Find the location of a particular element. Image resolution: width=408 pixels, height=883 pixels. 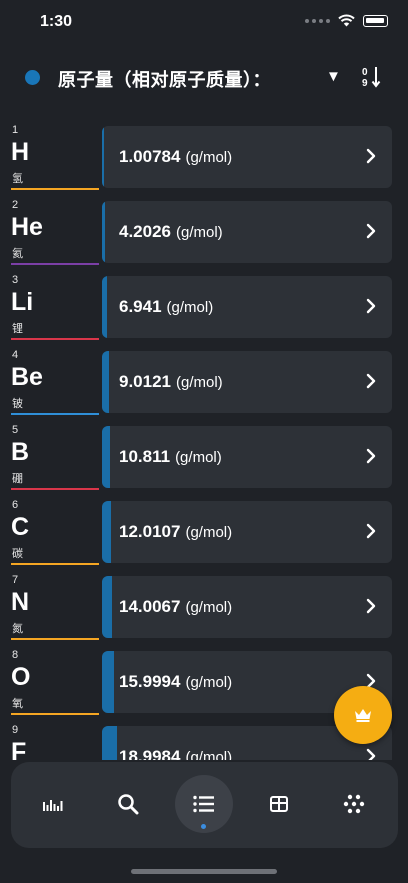

element-symbol: B is located at coordinates (20, 452).